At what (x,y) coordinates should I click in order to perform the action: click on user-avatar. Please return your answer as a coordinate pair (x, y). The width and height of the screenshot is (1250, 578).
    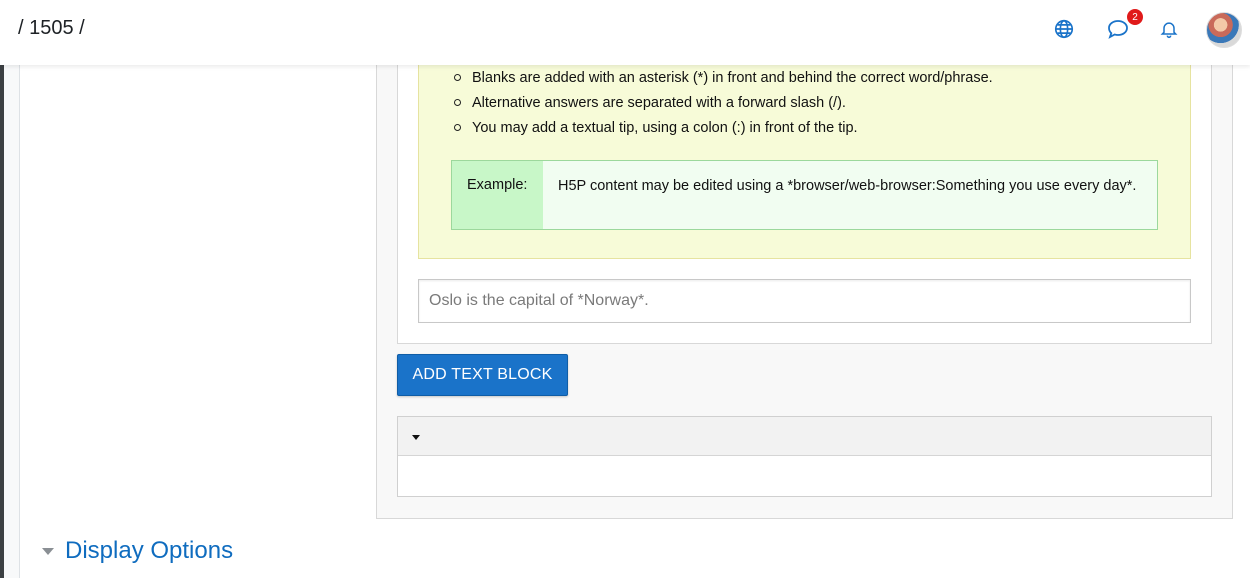
    Looking at the image, I should click on (1224, 30).